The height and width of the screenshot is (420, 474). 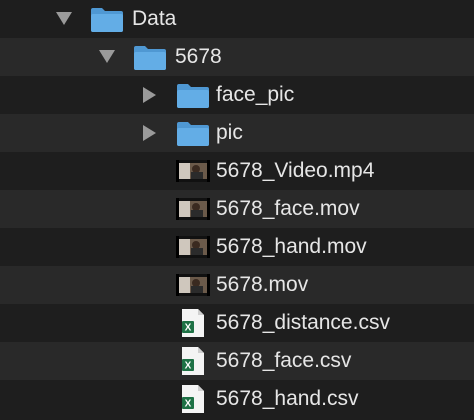 What do you see at coordinates (198, 56) in the screenshot?
I see `tree-row-label: 5678` at bounding box center [198, 56].